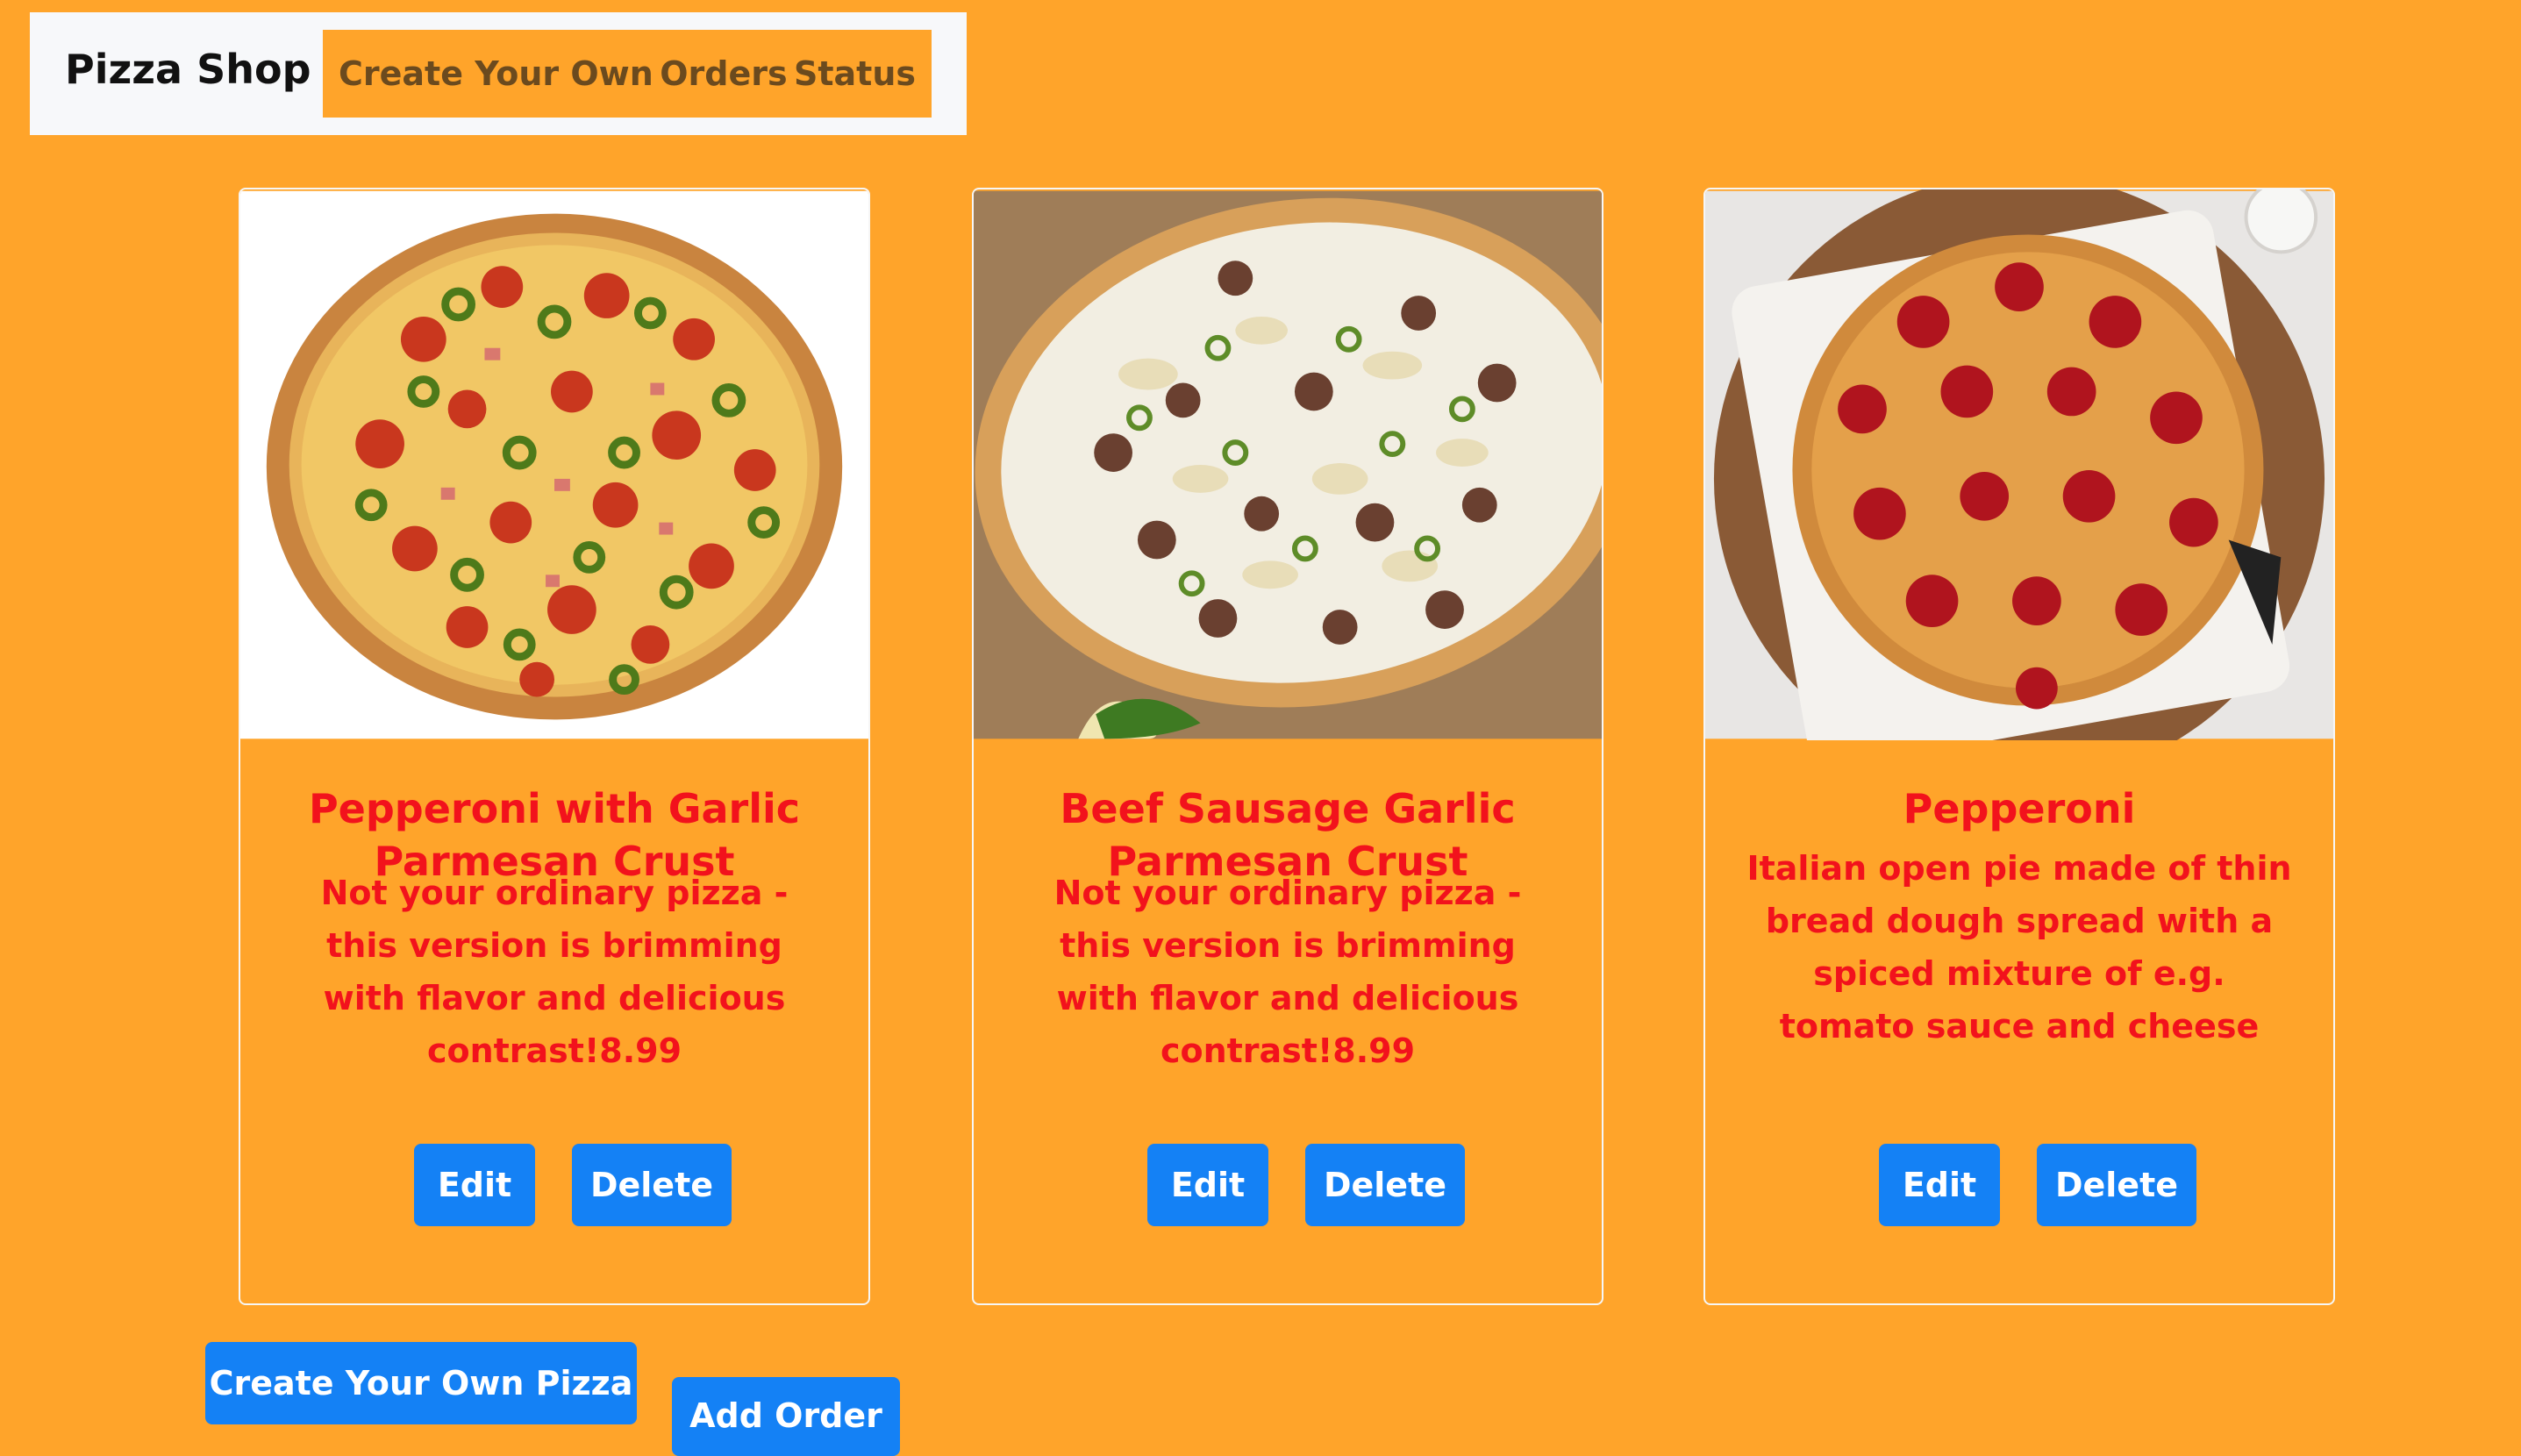 The image size is (2521, 1456). What do you see at coordinates (724, 73) in the screenshot?
I see `nav-link-orders: Orders` at bounding box center [724, 73].